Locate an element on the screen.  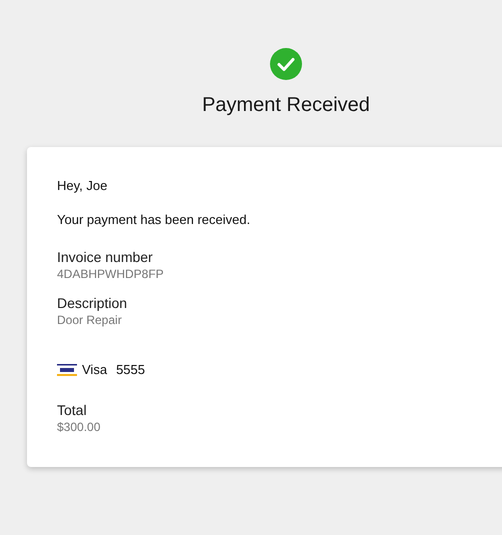
total-amount: $300.00 is located at coordinates (79, 426).